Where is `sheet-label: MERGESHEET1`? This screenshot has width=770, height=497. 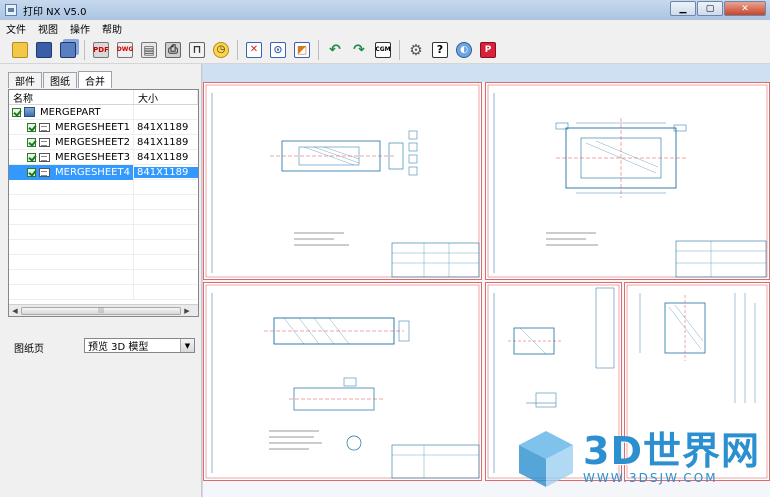
sheet-label: MERGESHEET1 is located at coordinates (92, 127).